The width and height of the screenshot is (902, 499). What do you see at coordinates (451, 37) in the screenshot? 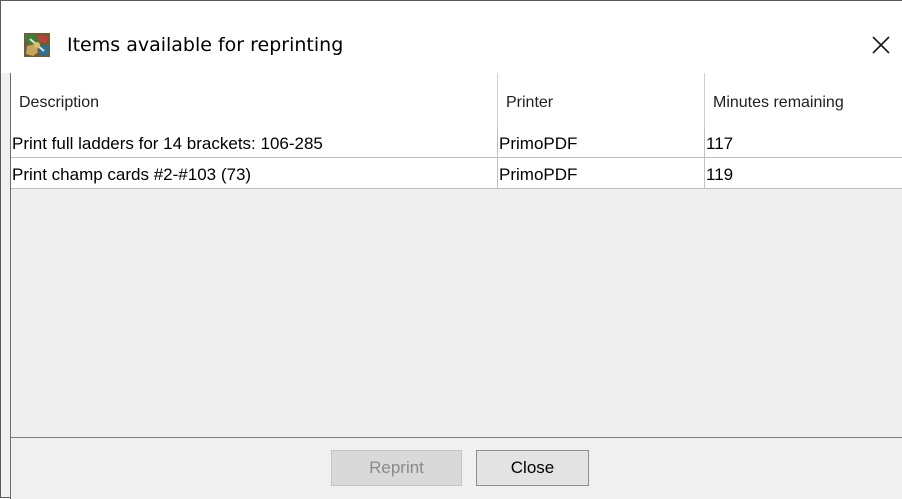
I see `title-bar: Items available for reprinting` at bounding box center [451, 37].